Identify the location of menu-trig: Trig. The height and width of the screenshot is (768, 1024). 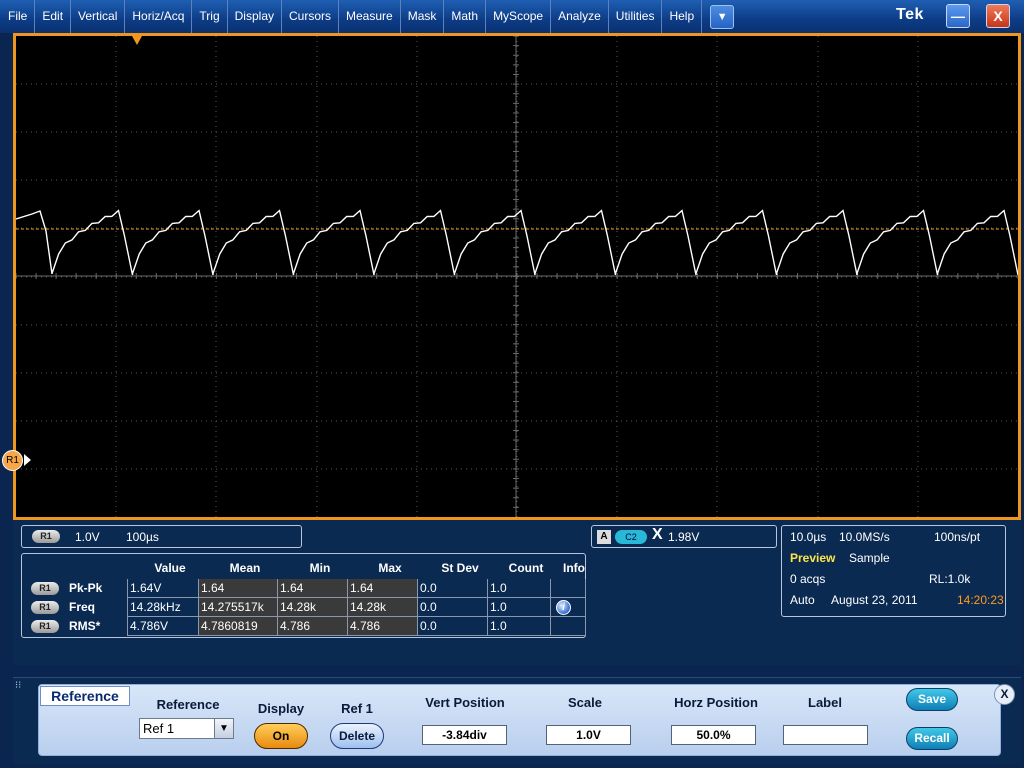
(210, 16).